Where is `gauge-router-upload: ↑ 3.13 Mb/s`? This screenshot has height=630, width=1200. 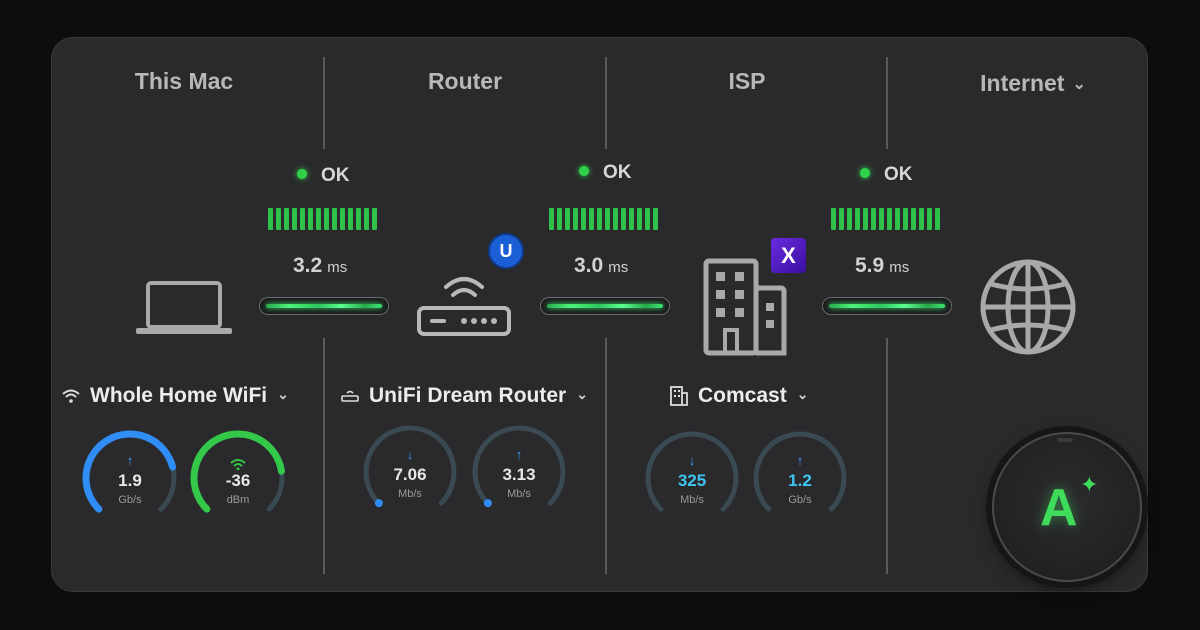
gauge-router-upload: ↑ 3.13 Mb/s is located at coordinates (519, 472).